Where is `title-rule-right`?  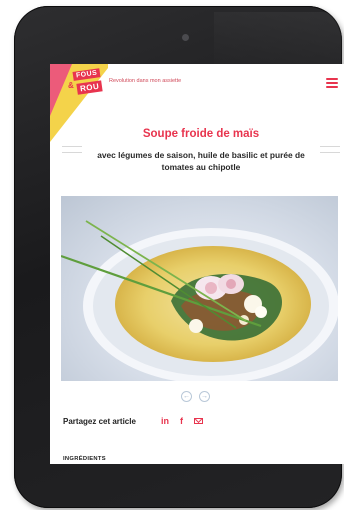
title-rule-right is located at coordinates (330, 146).